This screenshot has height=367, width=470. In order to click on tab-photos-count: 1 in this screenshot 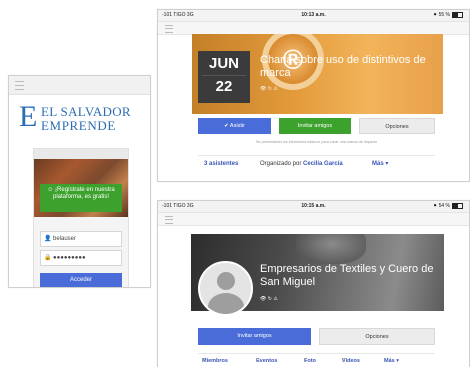, I will do `click(306, 361)`.